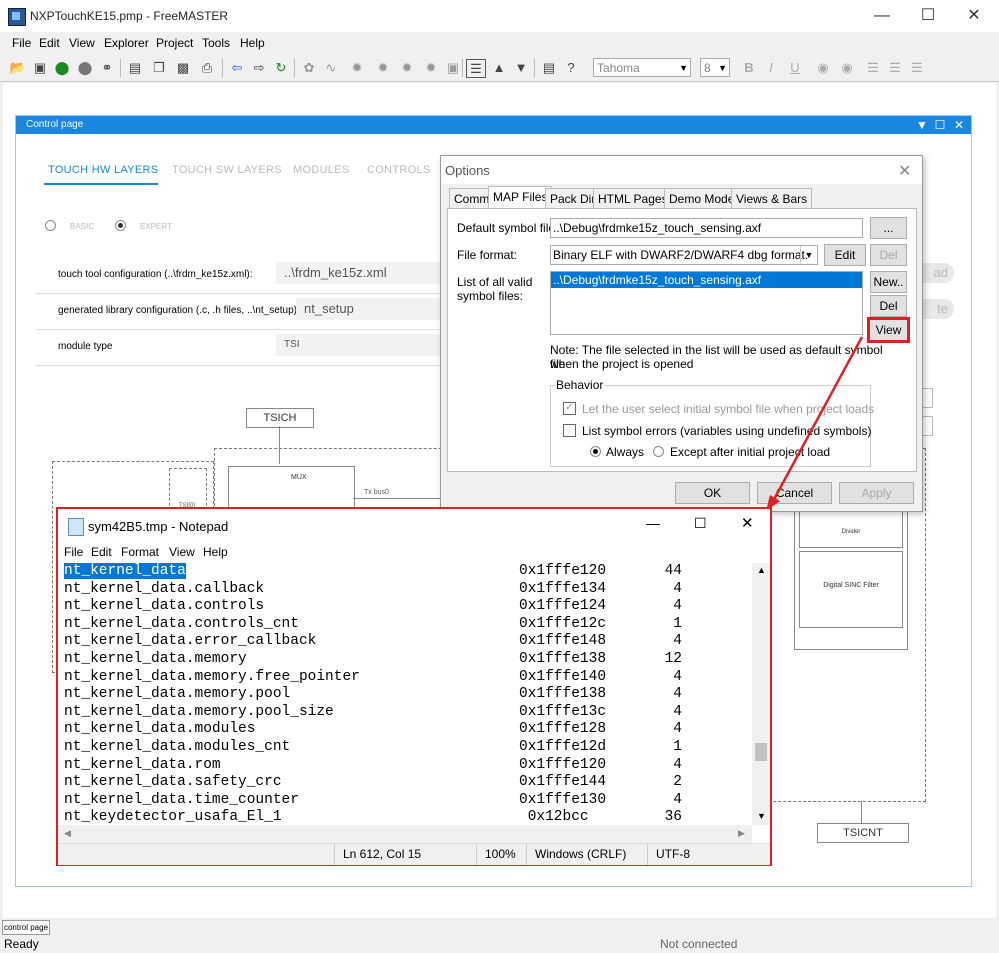 The height and width of the screenshot is (953, 999). Describe the element at coordinates (761, 816) in the screenshot. I see `scroll-down-icon: ▼` at that location.